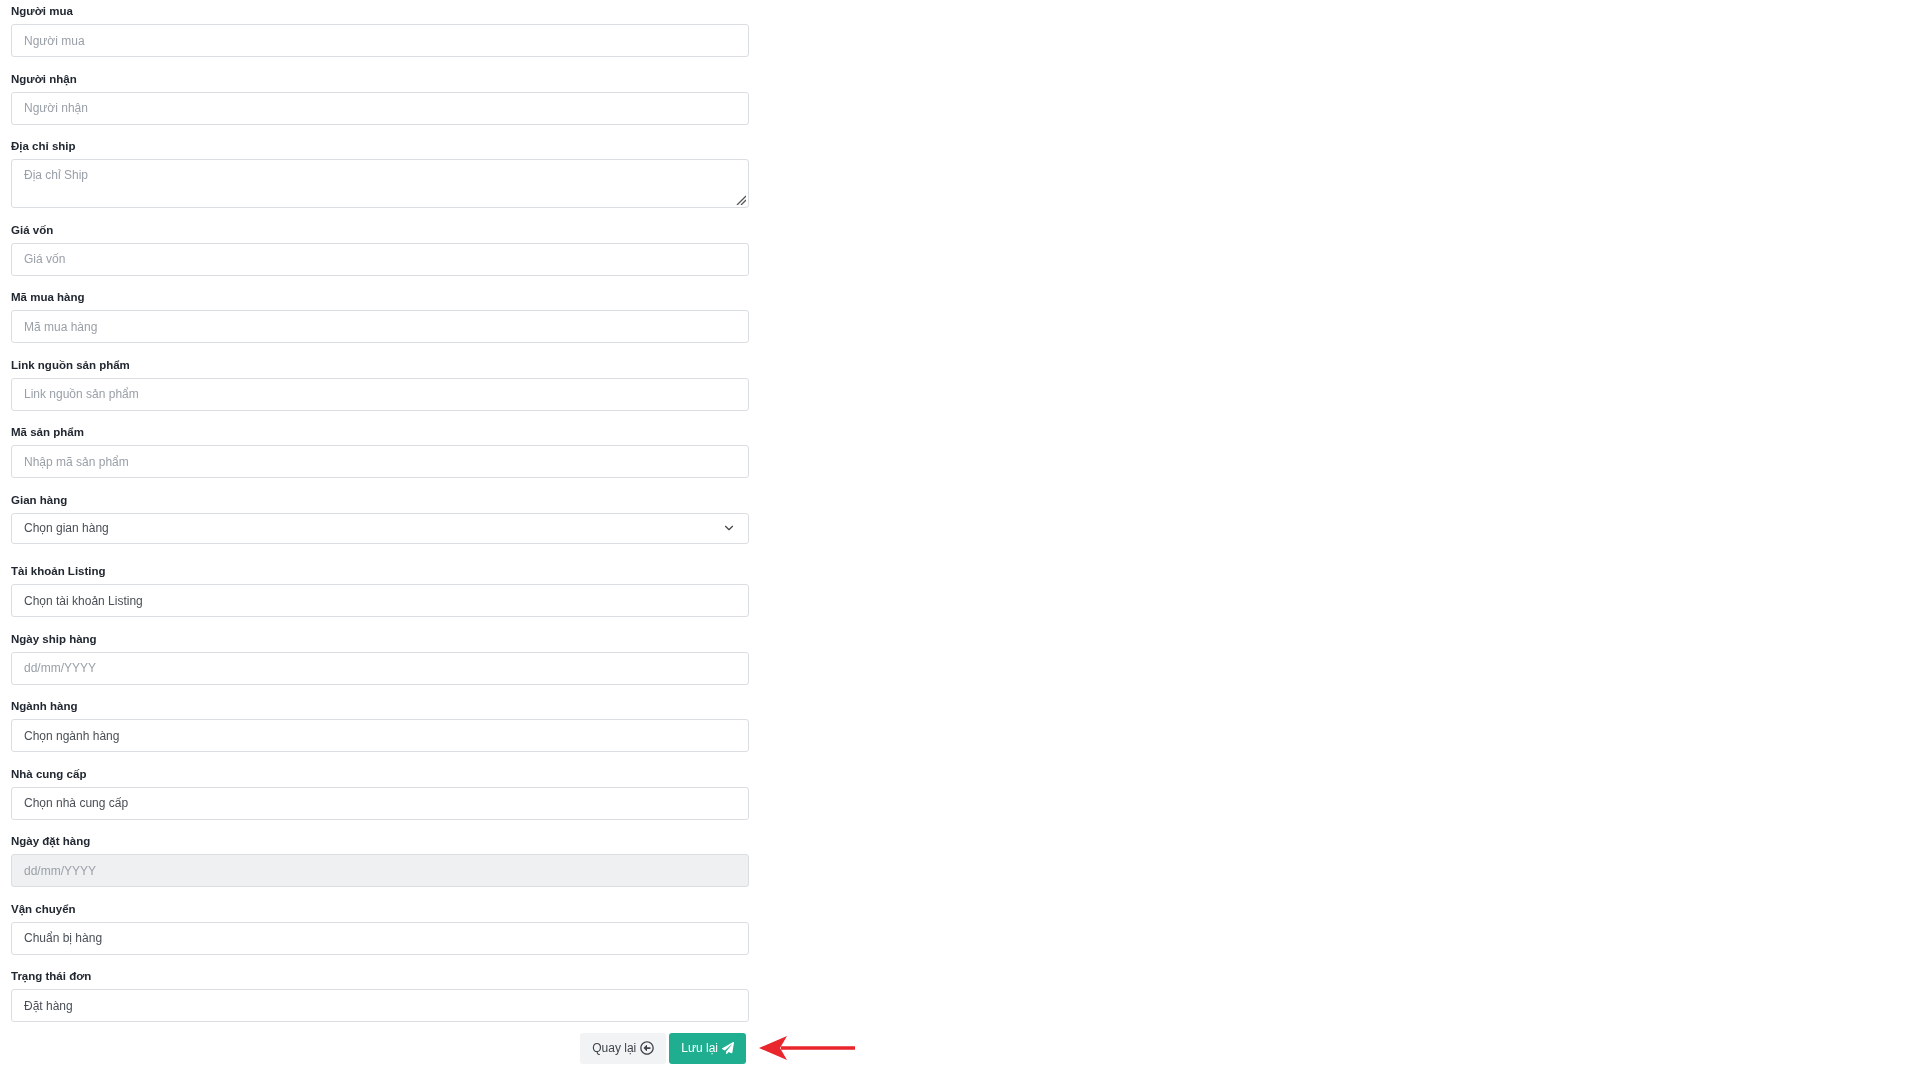 This screenshot has height=1080, width=1920. Describe the element at coordinates (48, 297) in the screenshot. I see `field-label: Mã mua hàng` at that location.